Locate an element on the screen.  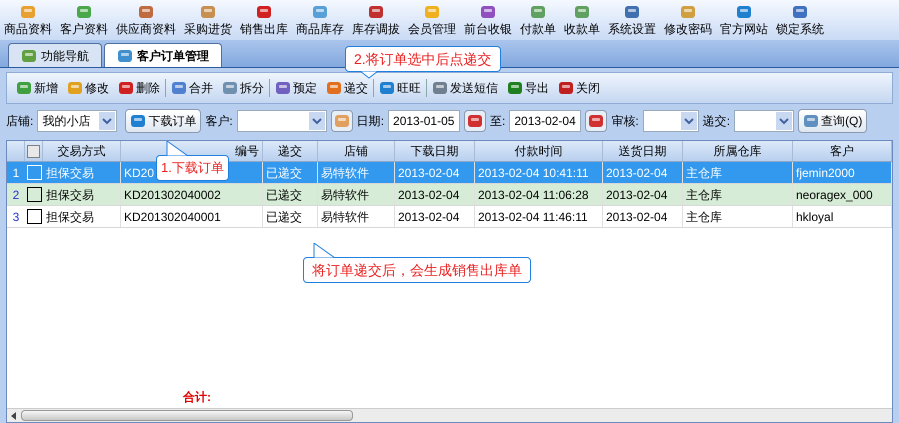
toolbar-button: 预定 is located at coordinates (296, 88).